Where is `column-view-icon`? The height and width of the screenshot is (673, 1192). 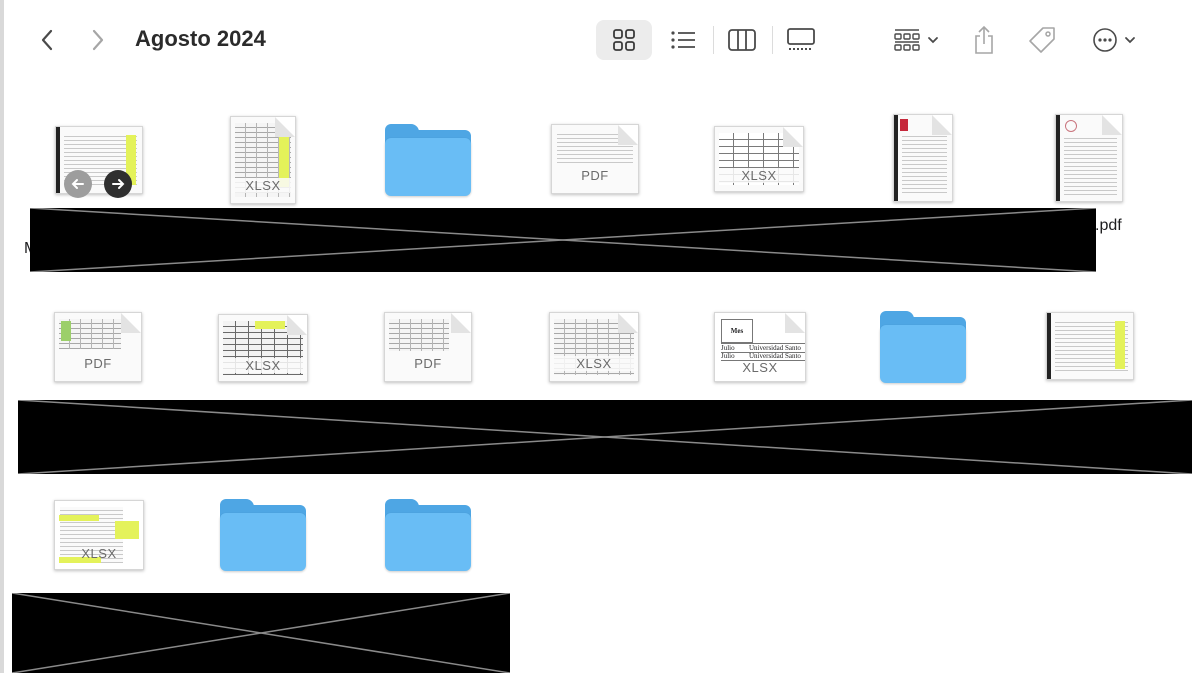
column-view-icon is located at coordinates (742, 40).